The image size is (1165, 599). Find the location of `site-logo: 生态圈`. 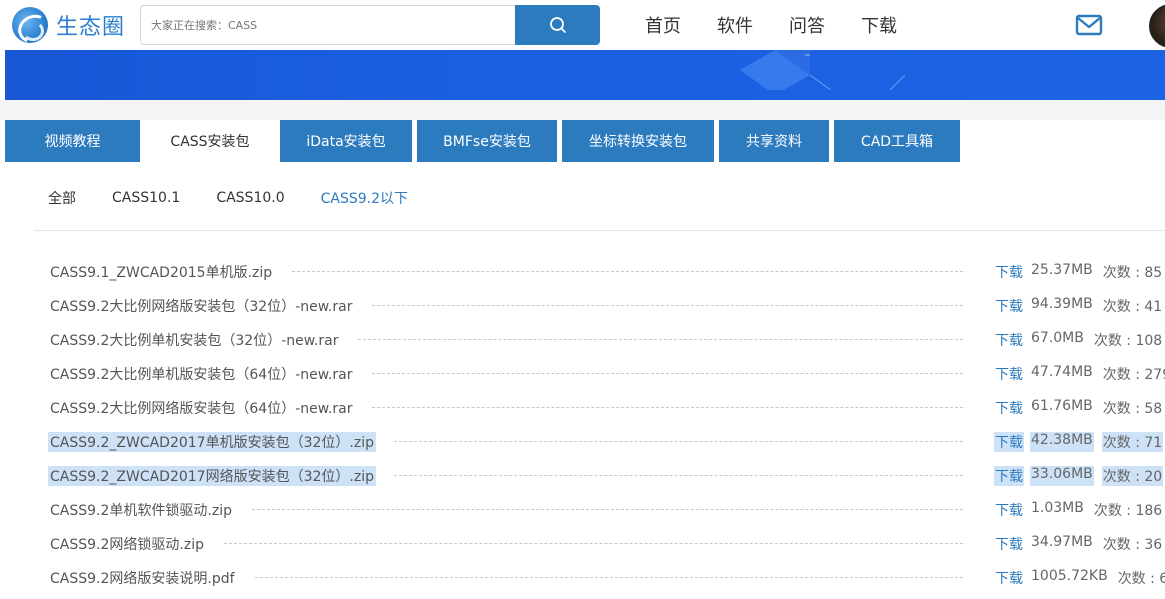

site-logo: 生态圈 is located at coordinates (68, 25).